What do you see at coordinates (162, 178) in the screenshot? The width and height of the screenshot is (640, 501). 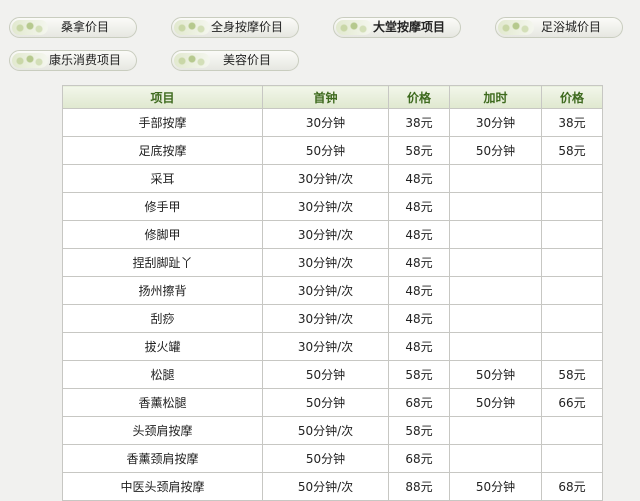 I see `cell-item: 采耳` at bounding box center [162, 178].